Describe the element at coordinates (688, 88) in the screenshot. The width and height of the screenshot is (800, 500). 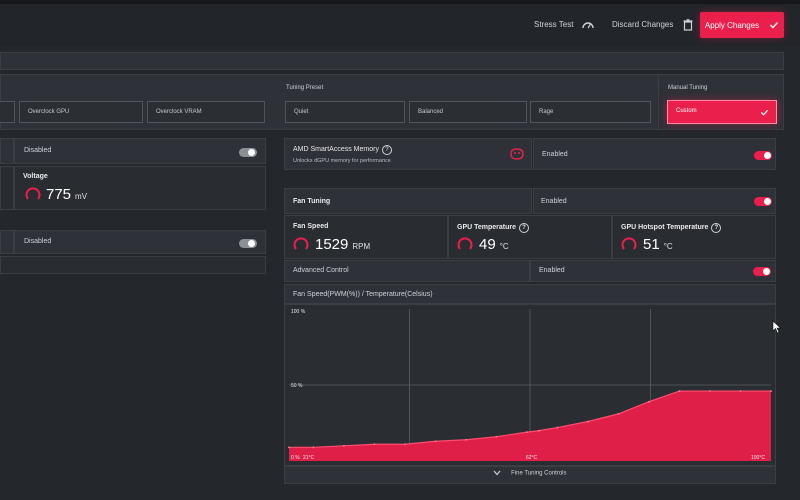
I see `manual-tuning-label: Manual Tuning` at that location.